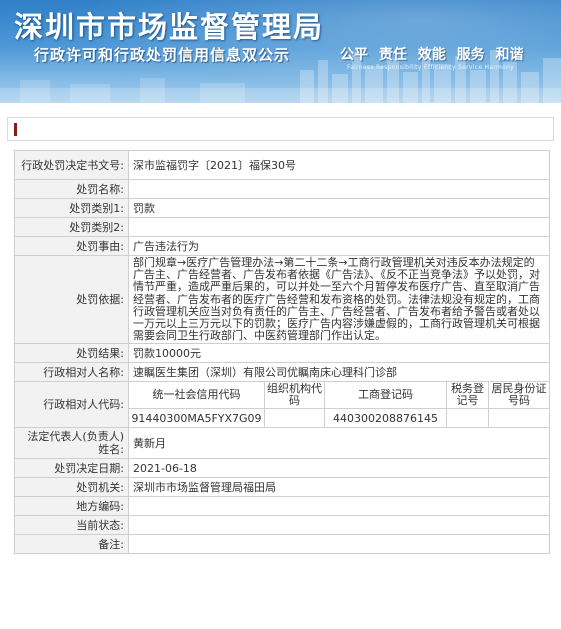 The width and height of the screenshot is (561, 629). Describe the element at coordinates (71, 208) in the screenshot. I see `category1-label: 处罚类别1:` at that location.